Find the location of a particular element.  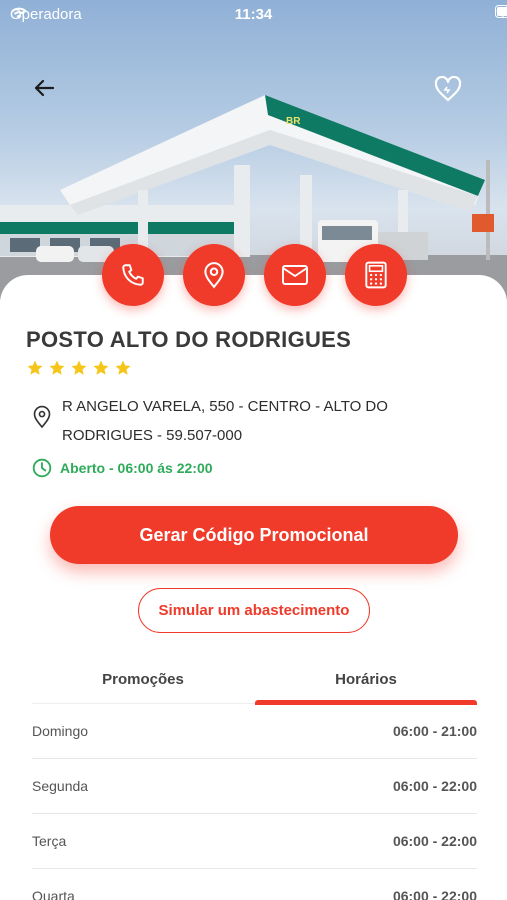

rating-stars is located at coordinates (79, 368).